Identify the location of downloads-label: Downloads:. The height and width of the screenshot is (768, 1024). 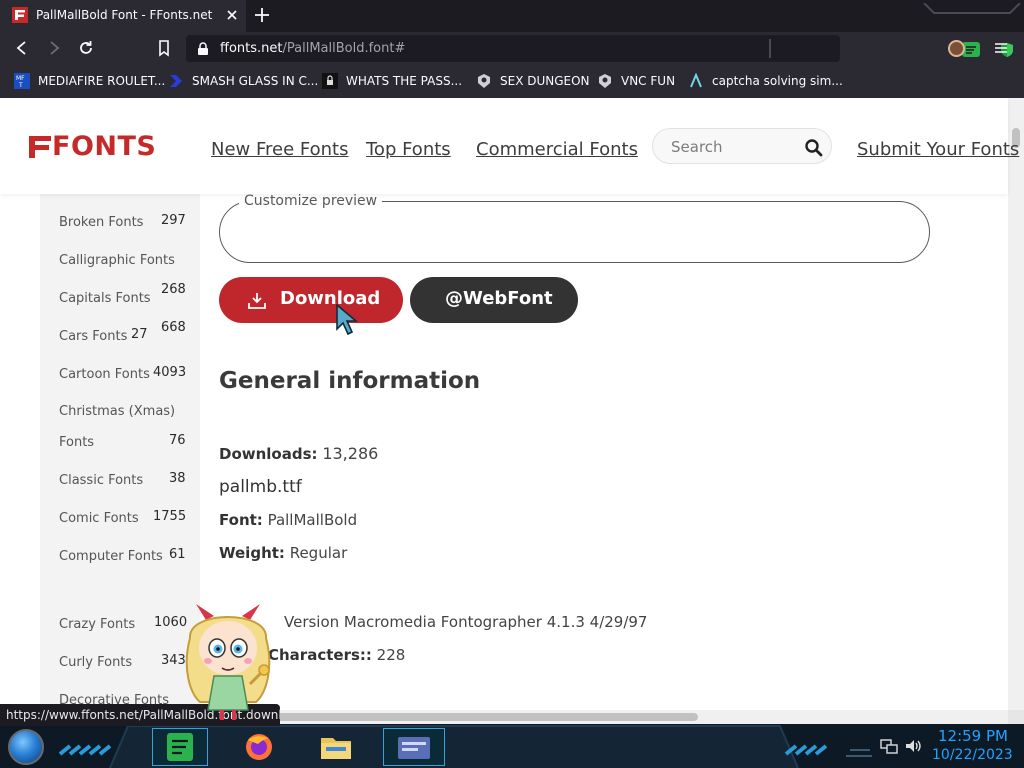
(268, 454).